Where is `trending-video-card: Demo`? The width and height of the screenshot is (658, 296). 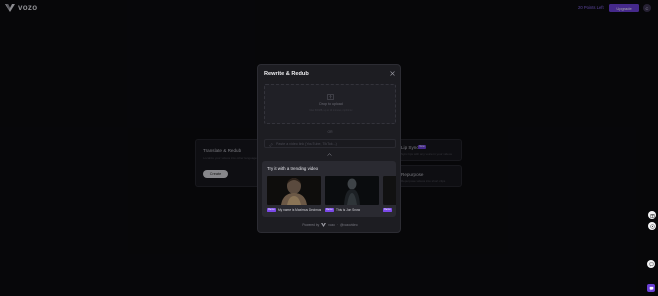
trending-video-card: Demo is located at coordinates (389, 195).